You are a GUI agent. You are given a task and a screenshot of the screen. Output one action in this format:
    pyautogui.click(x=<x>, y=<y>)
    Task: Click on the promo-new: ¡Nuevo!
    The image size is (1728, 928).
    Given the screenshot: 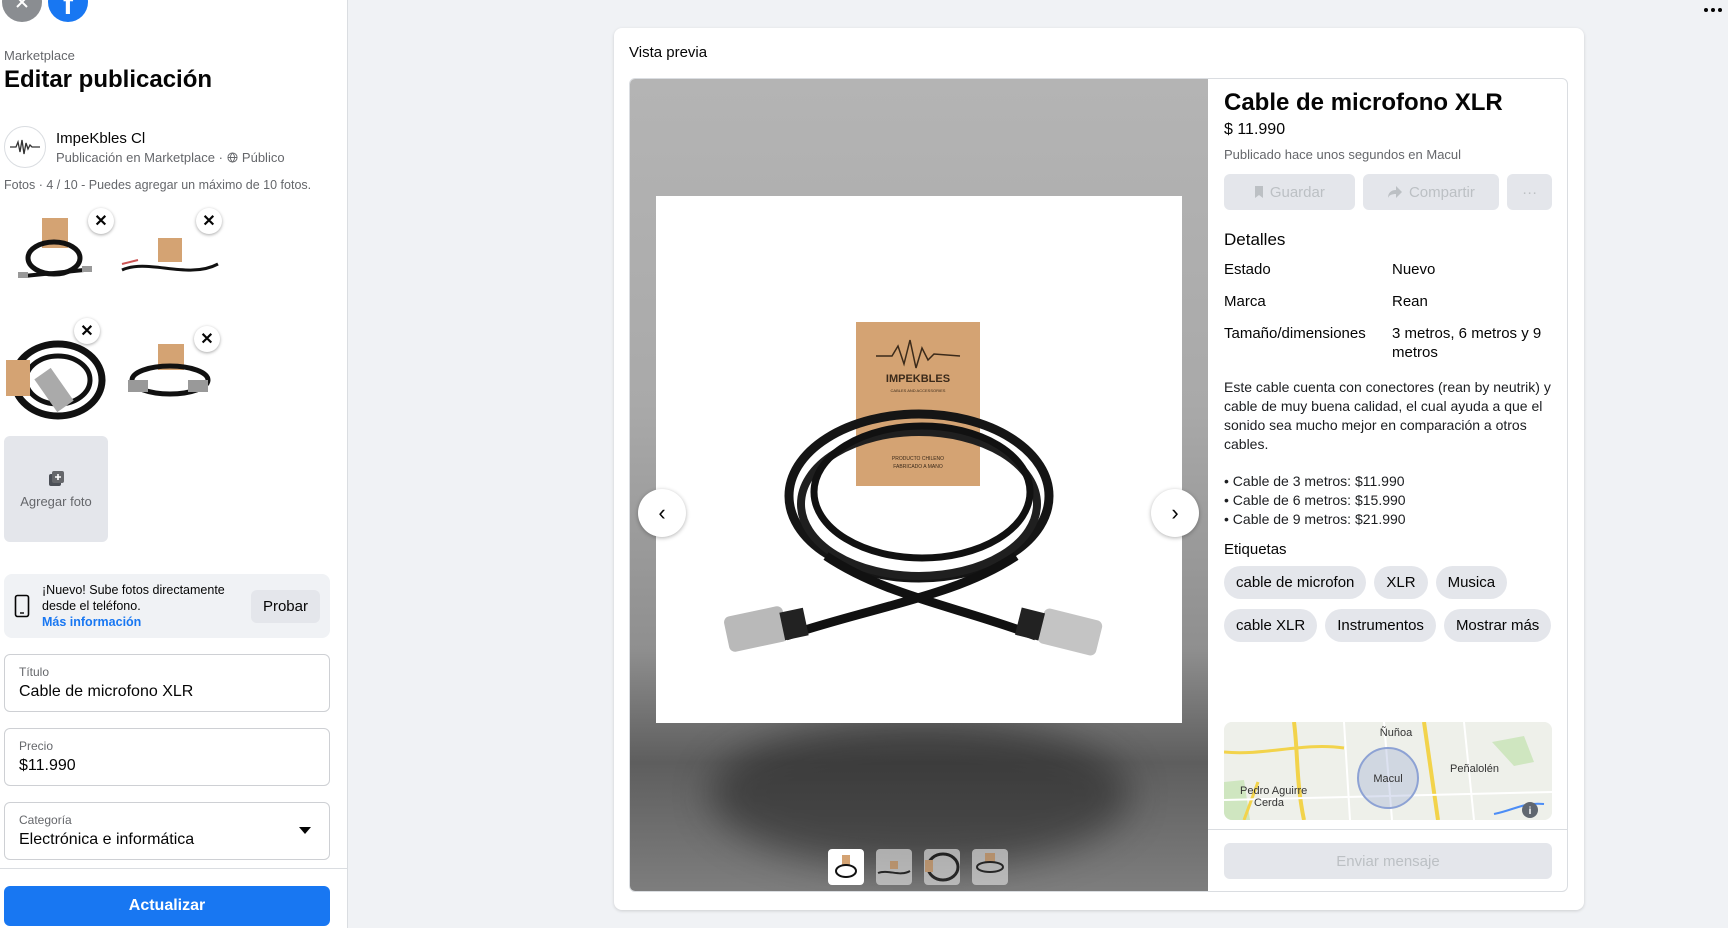 What is the action you would take?
    pyautogui.click(x=64, y=590)
    